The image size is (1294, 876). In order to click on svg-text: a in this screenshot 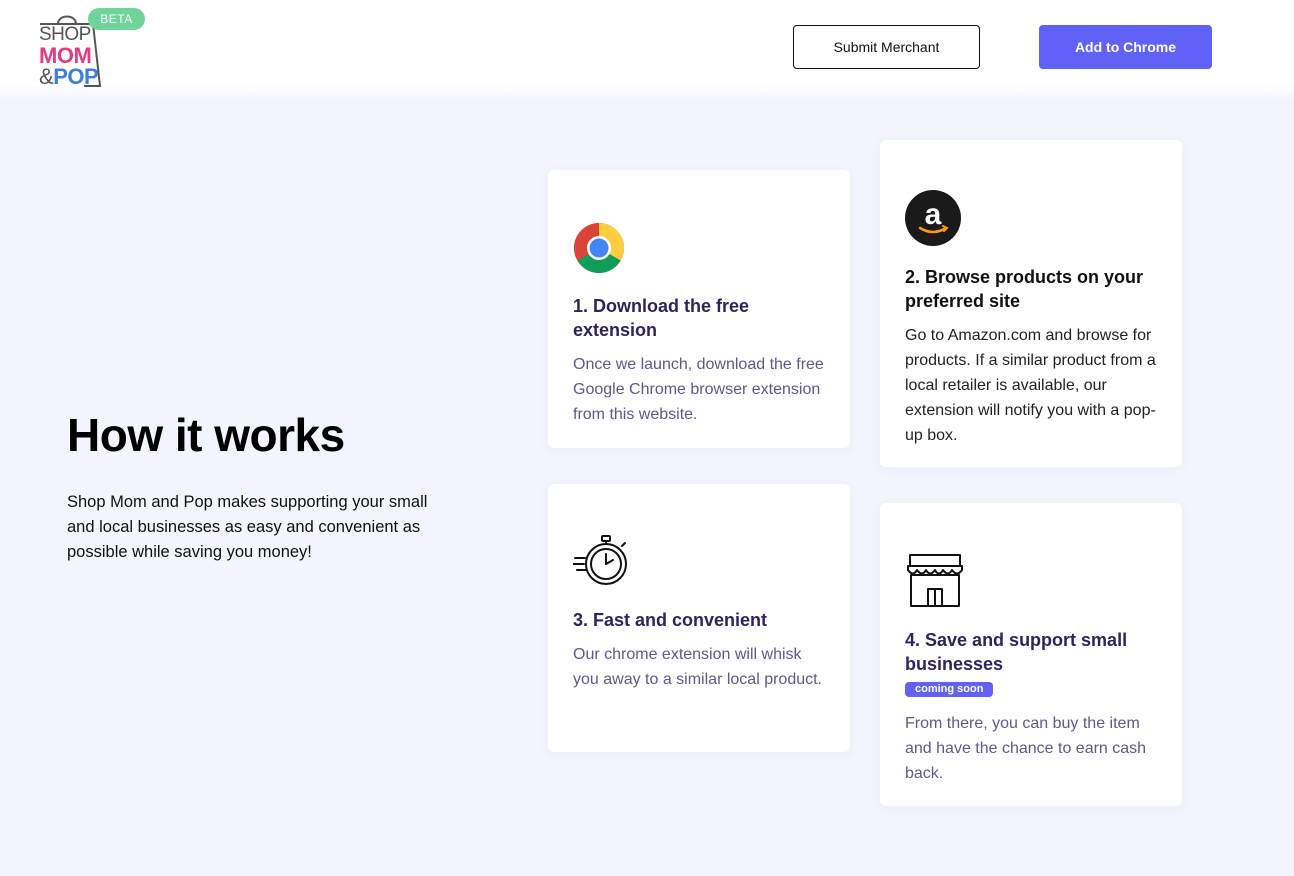, I will do `click(933, 214)`.